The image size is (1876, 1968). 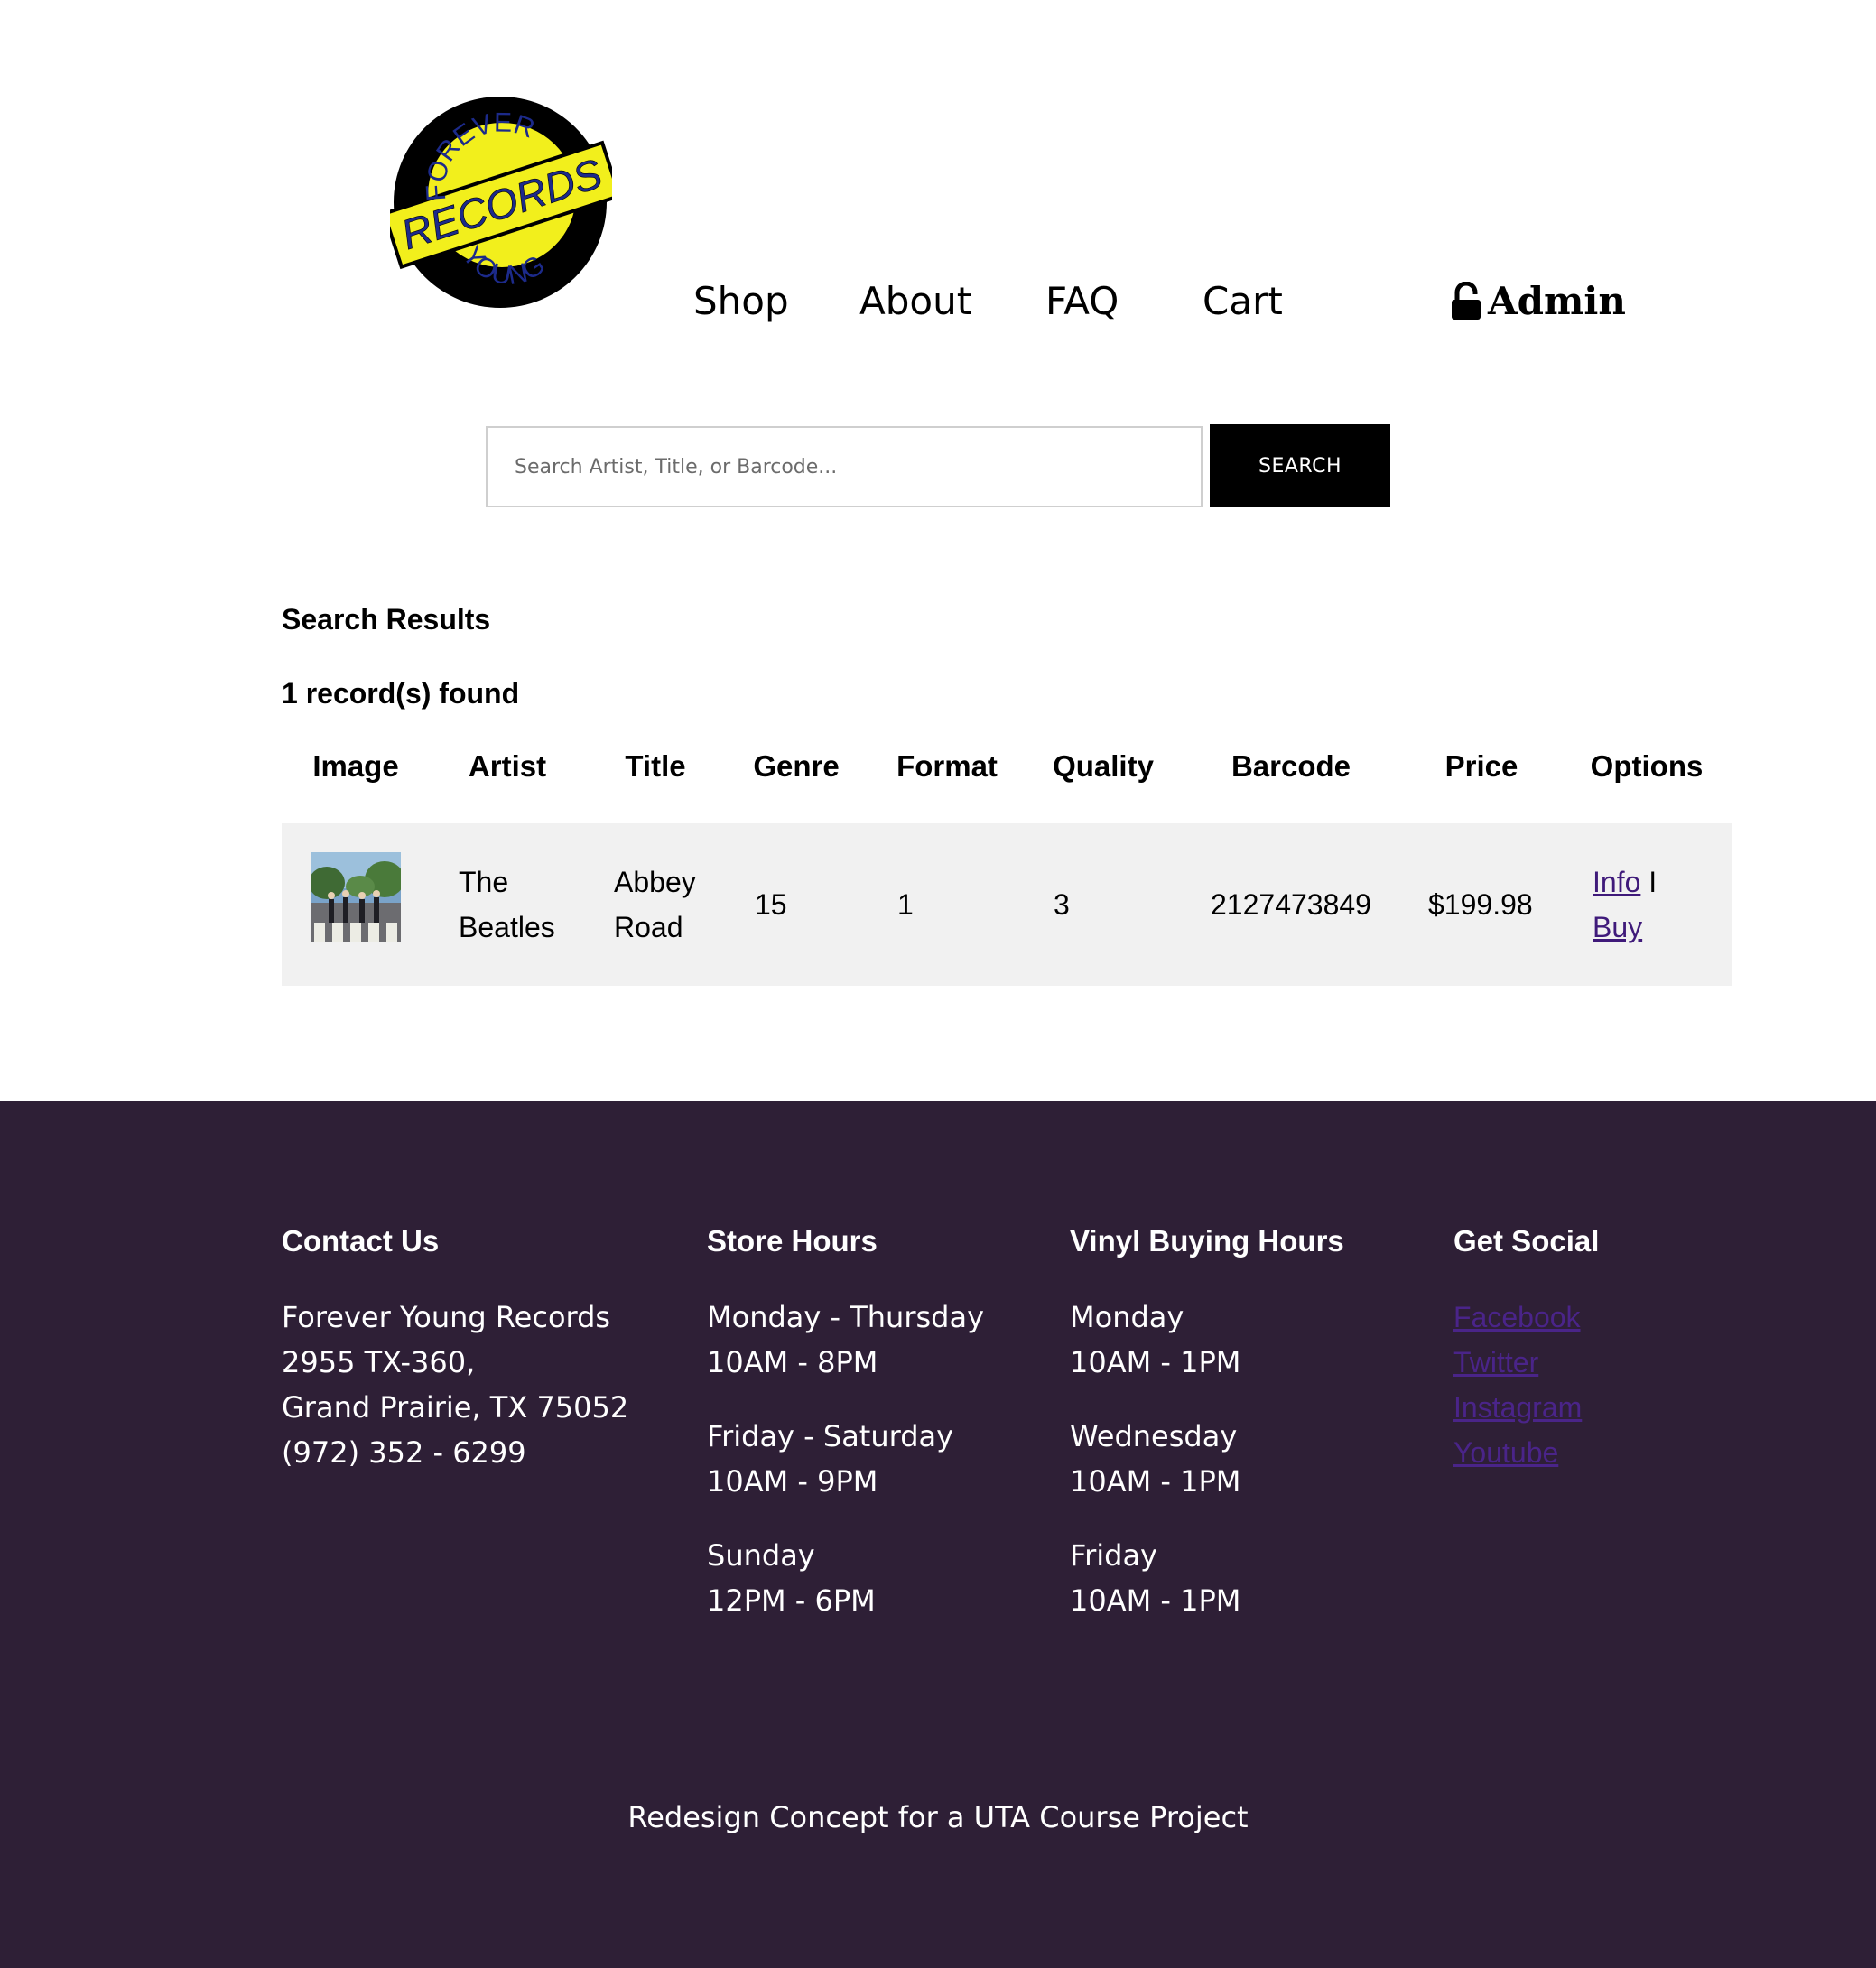 What do you see at coordinates (1653, 882) in the screenshot?
I see `options-separator: I` at bounding box center [1653, 882].